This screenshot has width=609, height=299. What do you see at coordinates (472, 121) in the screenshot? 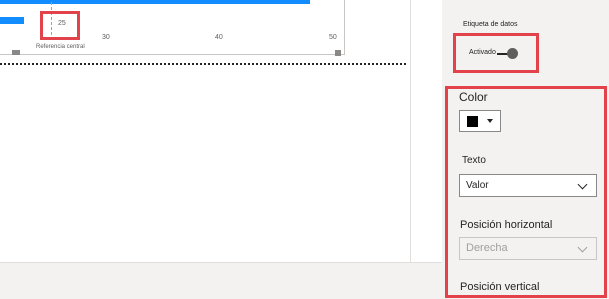
I see `color-swatch` at bounding box center [472, 121].